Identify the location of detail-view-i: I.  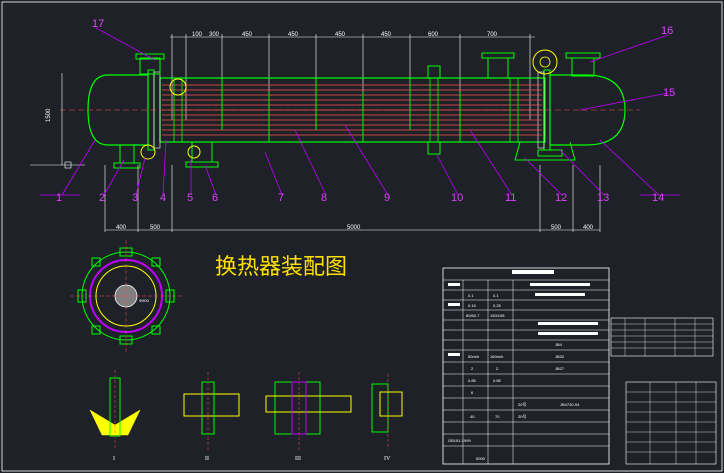
(115, 416).